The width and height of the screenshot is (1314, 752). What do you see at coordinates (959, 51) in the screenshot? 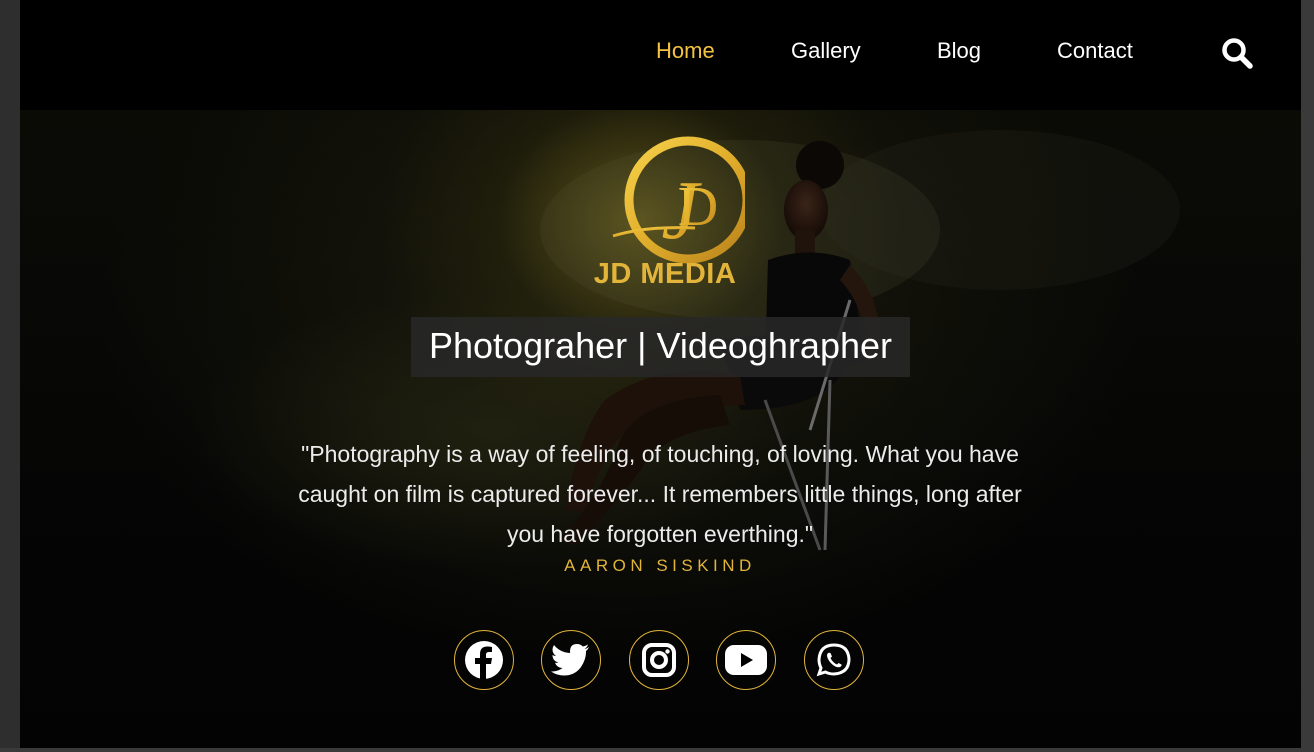
I see `nav-blog: Blog` at bounding box center [959, 51].